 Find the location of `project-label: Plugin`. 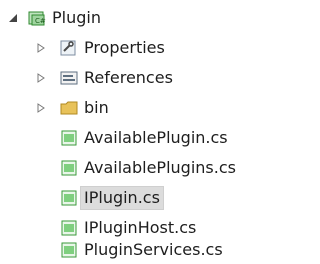

project-label: Plugin is located at coordinates (76, 17).